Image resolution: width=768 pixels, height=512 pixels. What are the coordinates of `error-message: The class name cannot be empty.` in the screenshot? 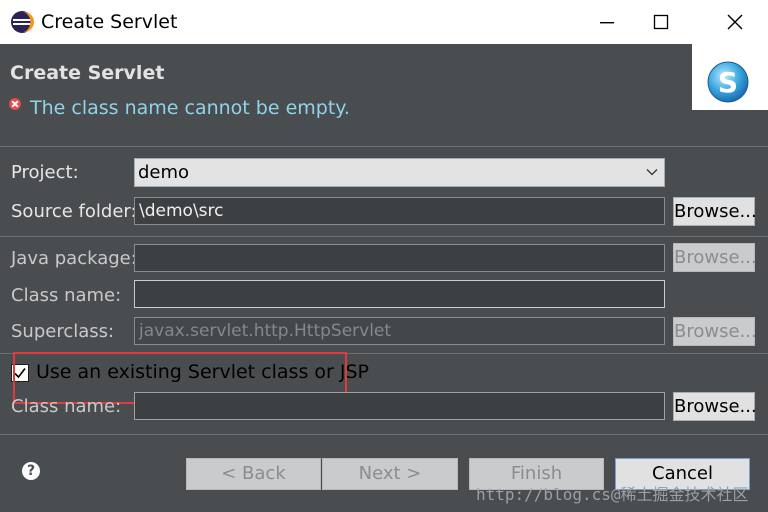 It's located at (190, 108).